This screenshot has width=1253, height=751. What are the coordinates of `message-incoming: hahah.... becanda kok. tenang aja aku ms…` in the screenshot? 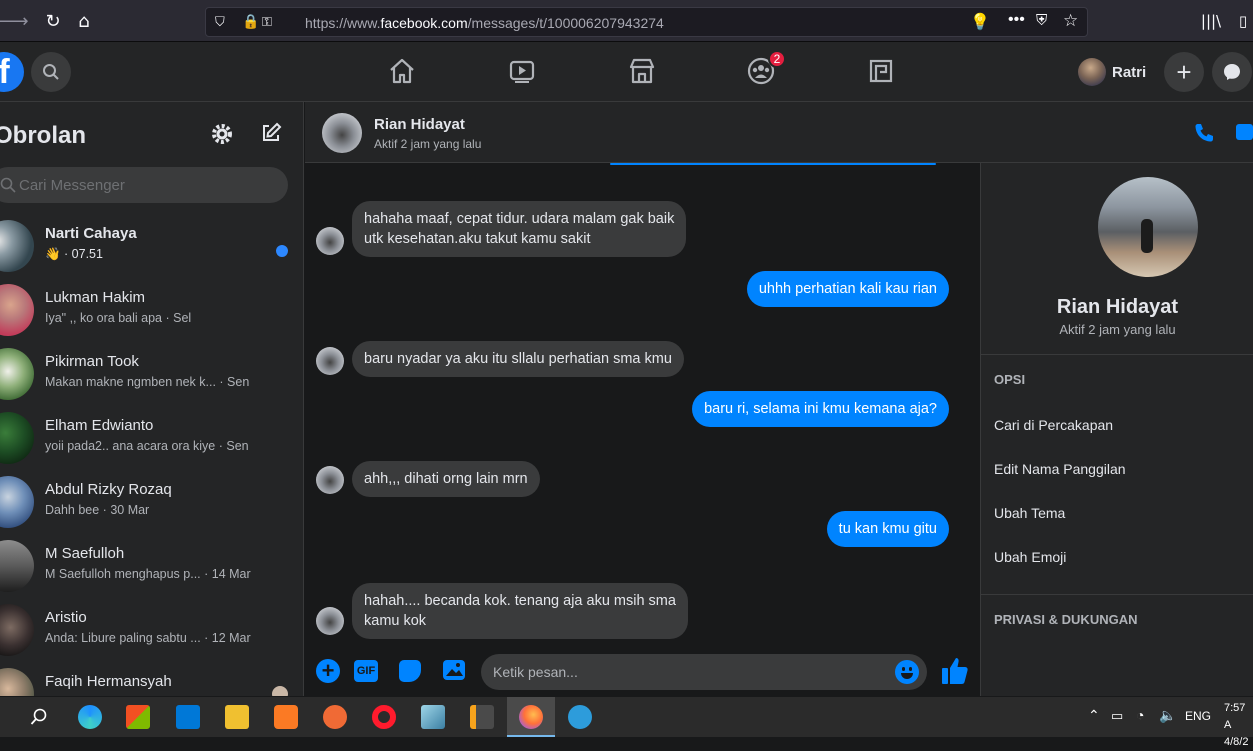 It's located at (520, 611).